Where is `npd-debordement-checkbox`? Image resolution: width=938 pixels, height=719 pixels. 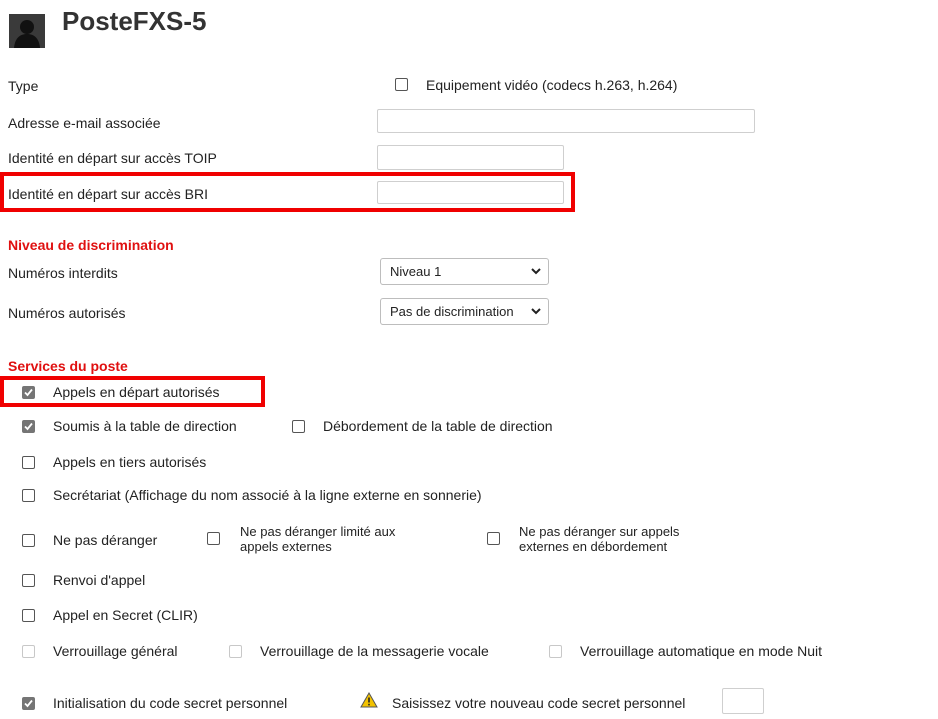 npd-debordement-checkbox is located at coordinates (493, 538).